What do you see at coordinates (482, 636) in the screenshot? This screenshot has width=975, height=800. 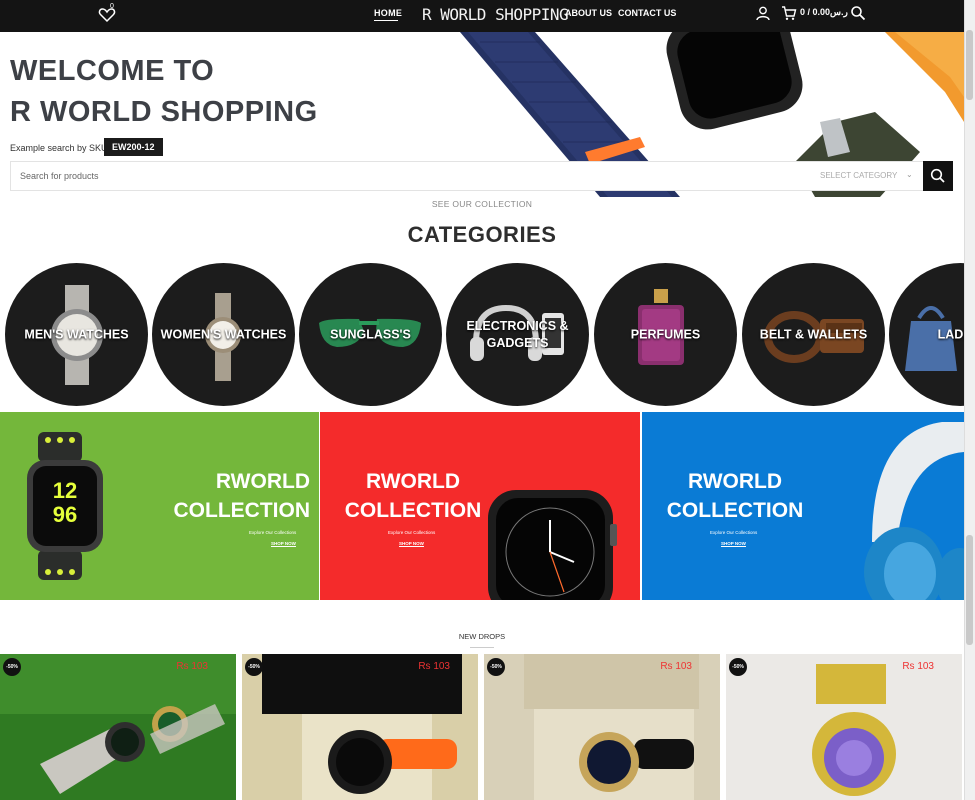 I see `new-drops-heading: NEW DROPS` at bounding box center [482, 636].